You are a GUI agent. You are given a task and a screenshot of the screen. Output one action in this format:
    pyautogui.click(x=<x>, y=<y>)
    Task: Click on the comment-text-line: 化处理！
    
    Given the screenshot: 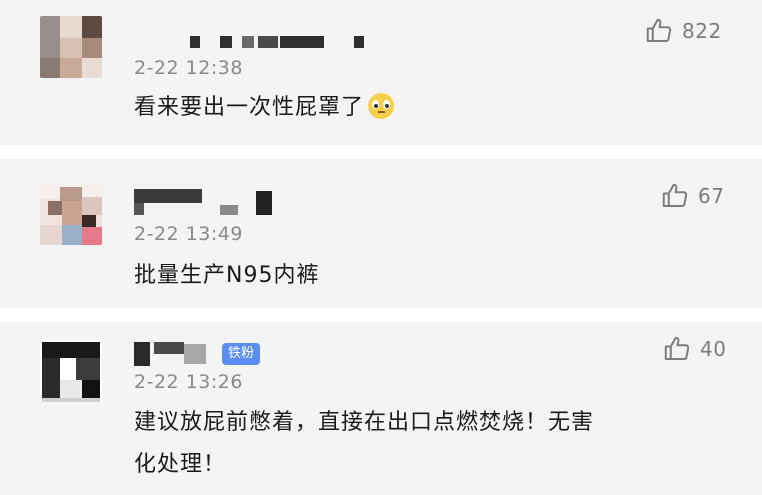 What is the action you would take?
    pyautogui.click(x=180, y=464)
    